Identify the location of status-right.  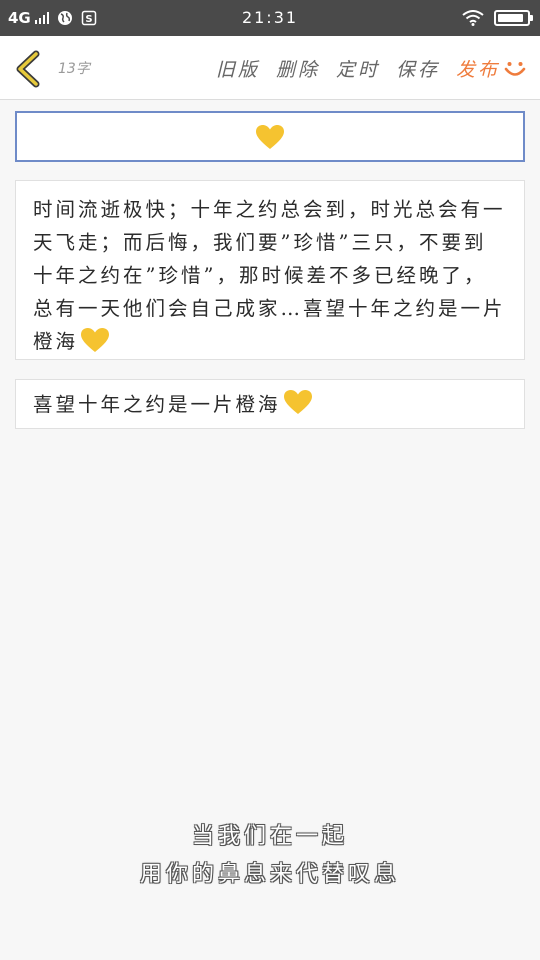
(497, 18).